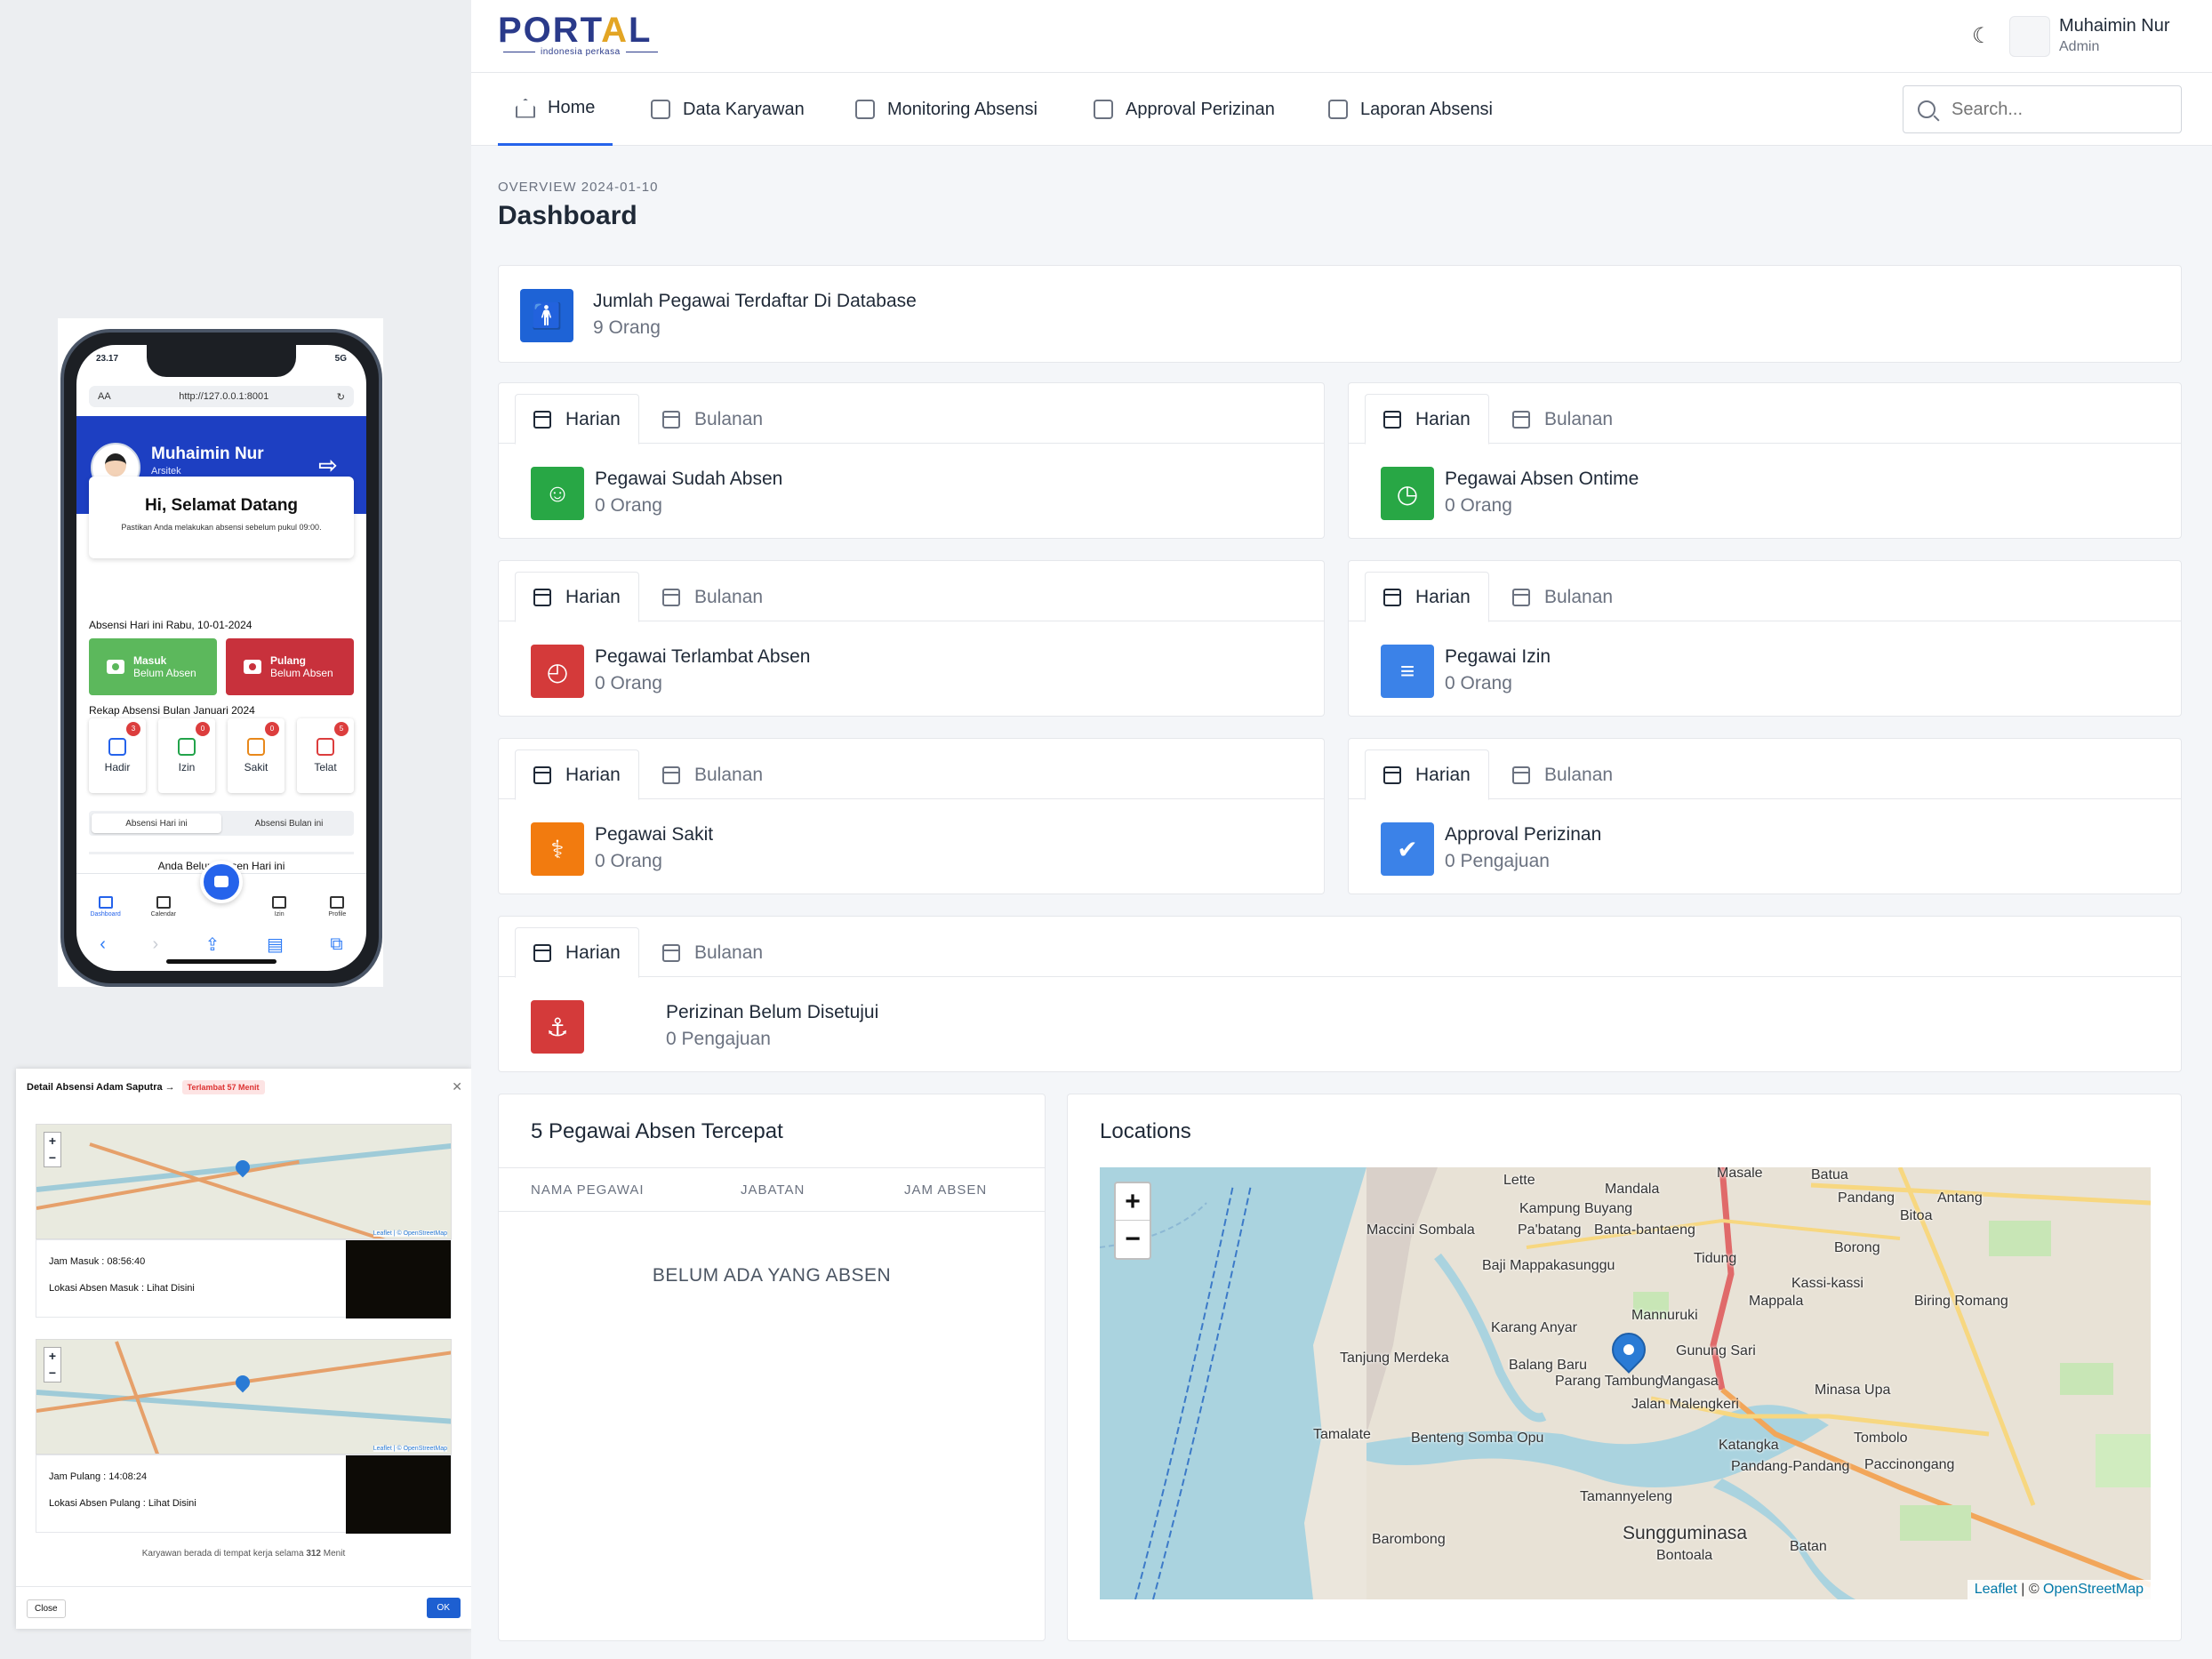 Image resolution: width=2212 pixels, height=1659 pixels. What do you see at coordinates (272, 729) in the screenshot?
I see `count-badge: 0` at bounding box center [272, 729].